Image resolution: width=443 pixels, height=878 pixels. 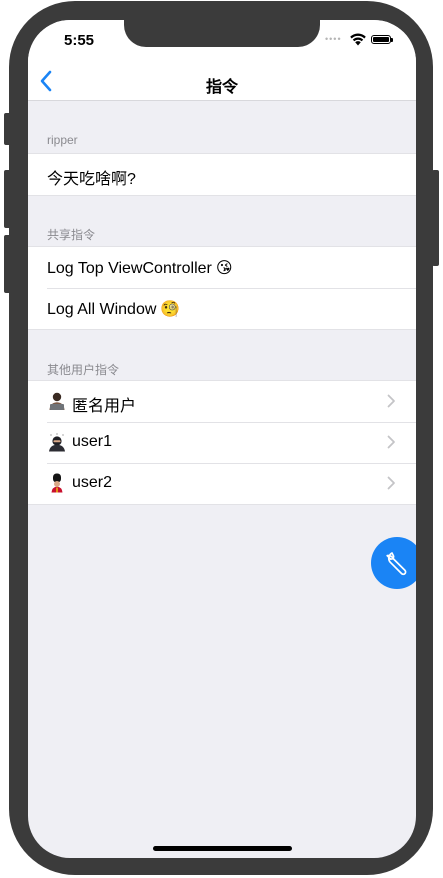 I want to click on user-label: user1, so click(x=92, y=441).